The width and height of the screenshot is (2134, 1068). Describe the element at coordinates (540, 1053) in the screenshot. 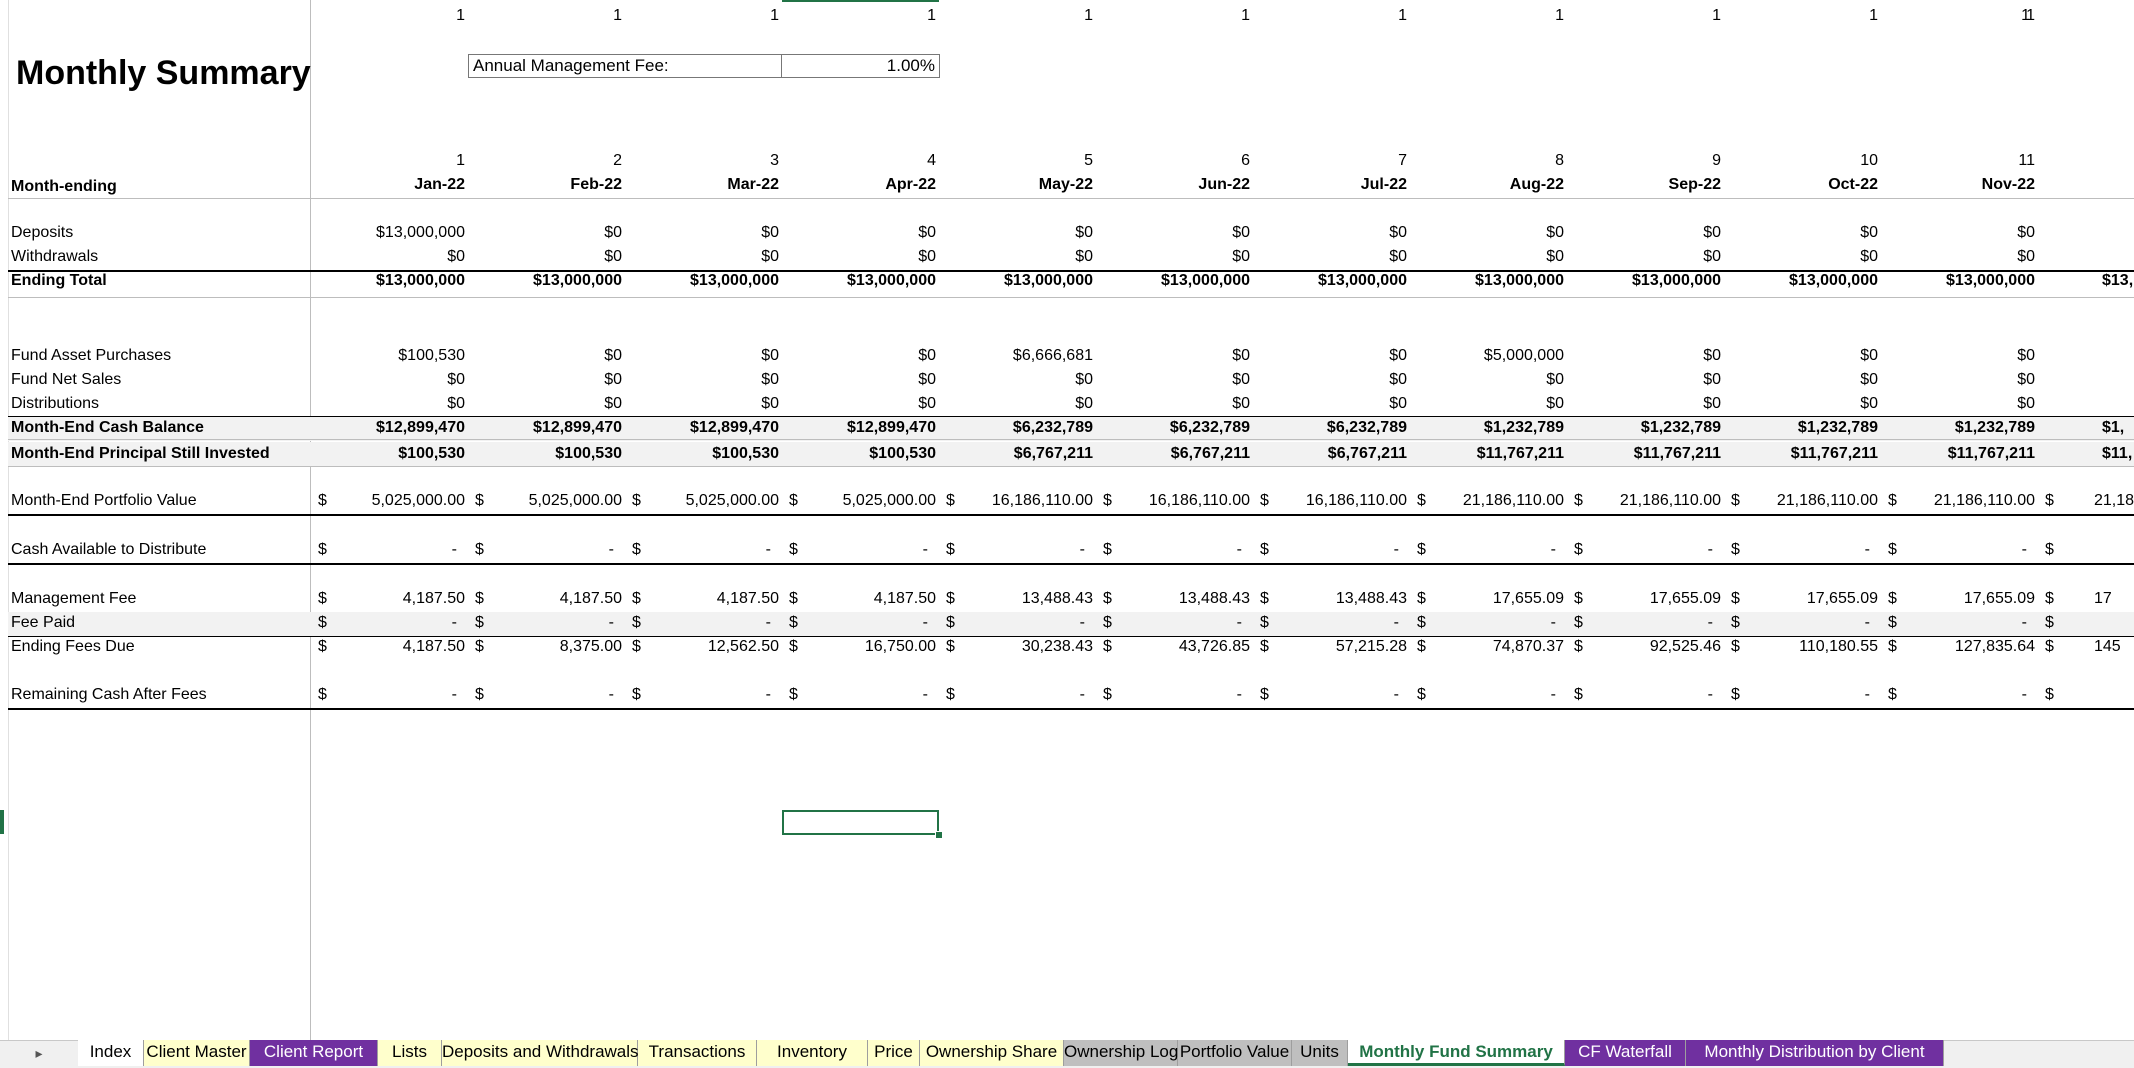

I see `sheet-tab-deposits-and-withdrawals: Deposits and Withdrawals` at that location.